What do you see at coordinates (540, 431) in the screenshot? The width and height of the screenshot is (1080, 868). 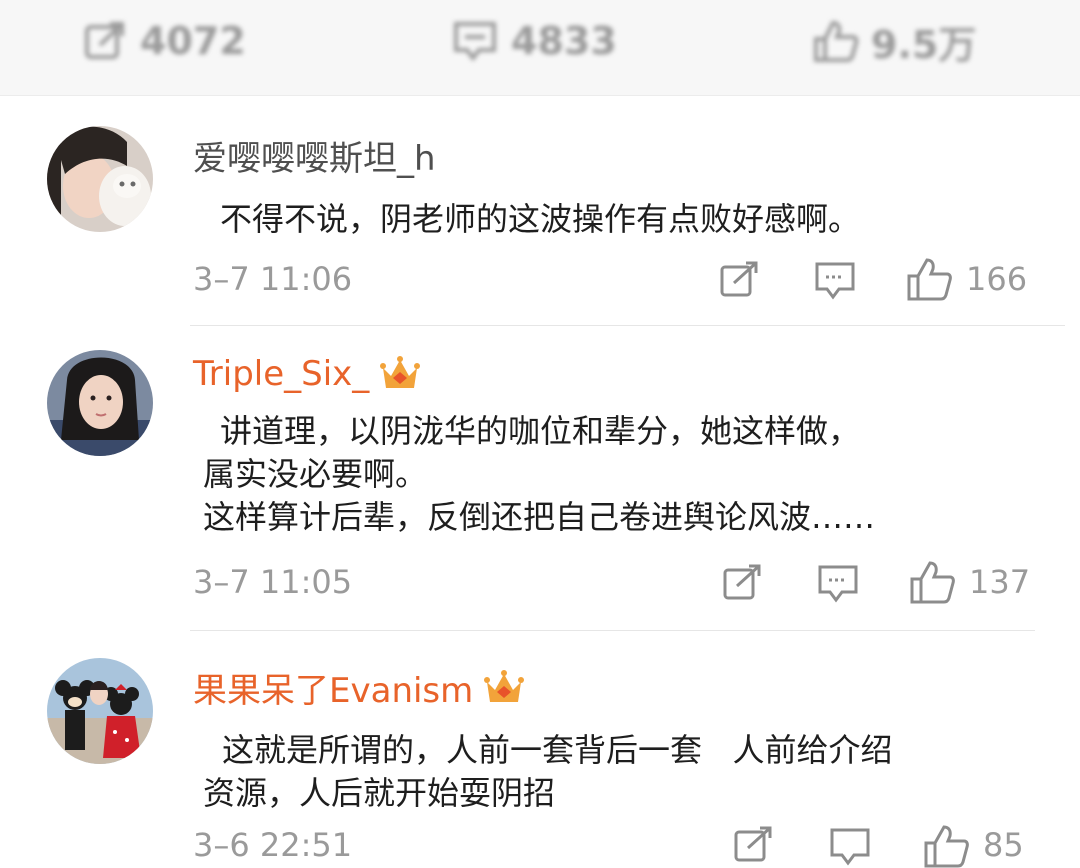 I see `comment-text-line: 讲道理，以阴泷华的咖位和辈分，她这样做，` at bounding box center [540, 431].